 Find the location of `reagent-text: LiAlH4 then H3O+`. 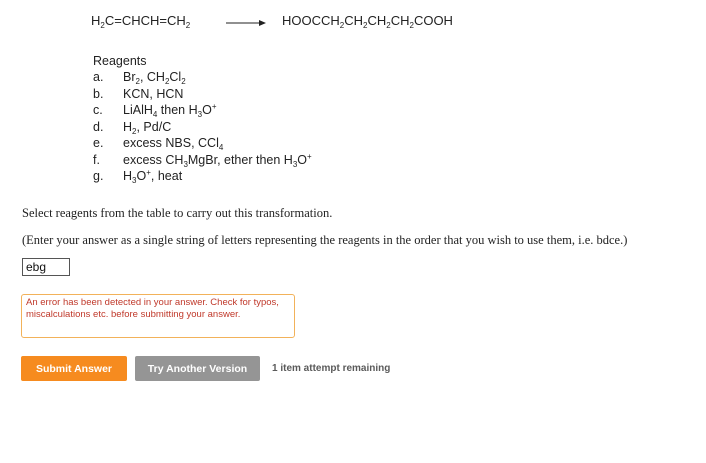

reagent-text: LiAlH4 then H3O+ is located at coordinates (170, 111).